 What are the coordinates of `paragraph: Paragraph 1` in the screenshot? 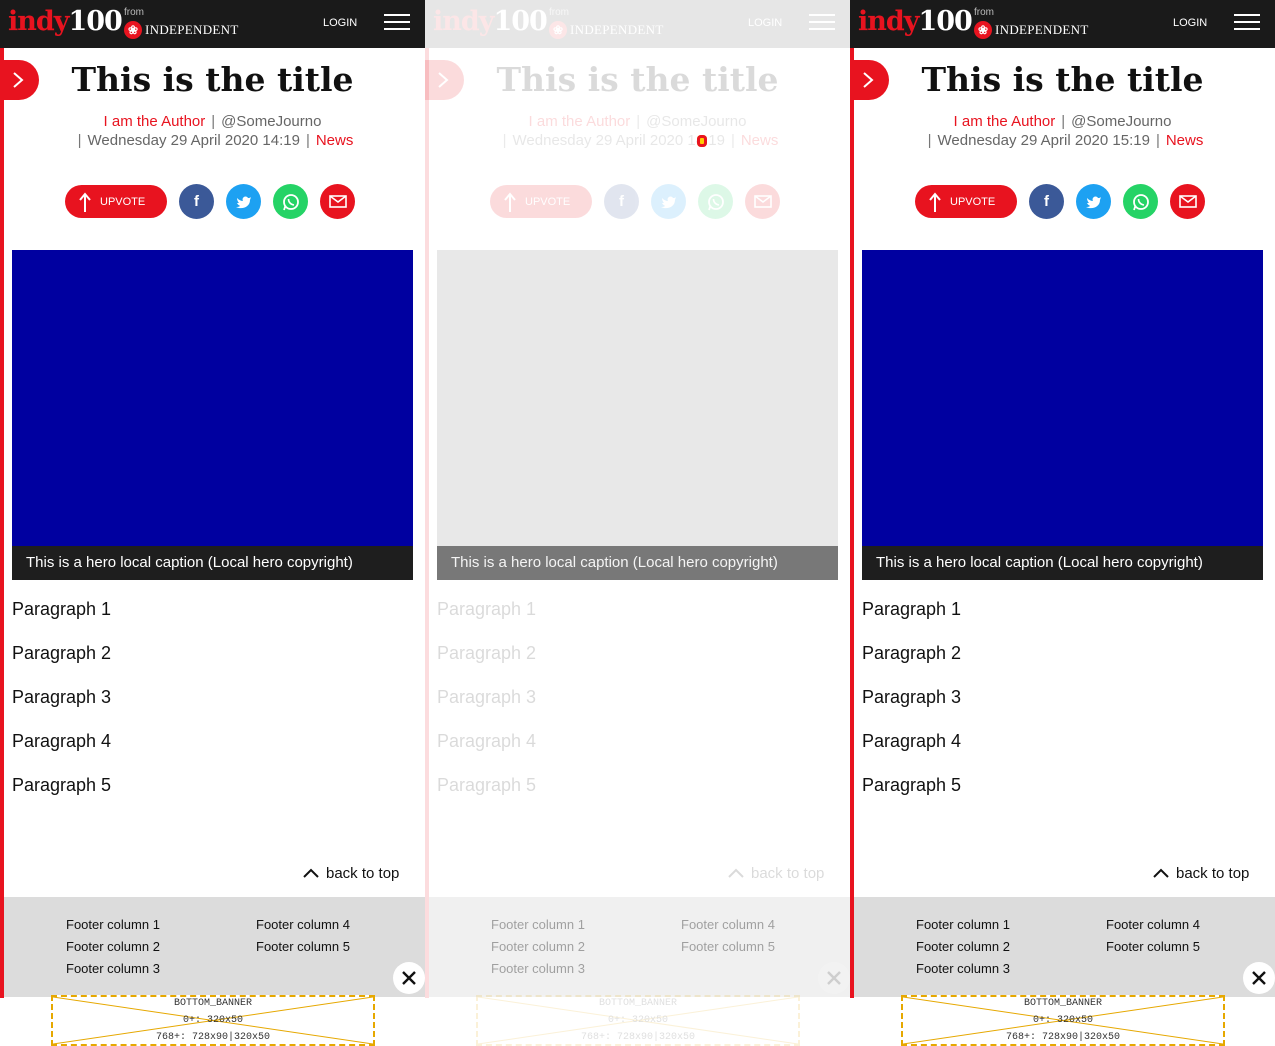 It's located at (62, 609).